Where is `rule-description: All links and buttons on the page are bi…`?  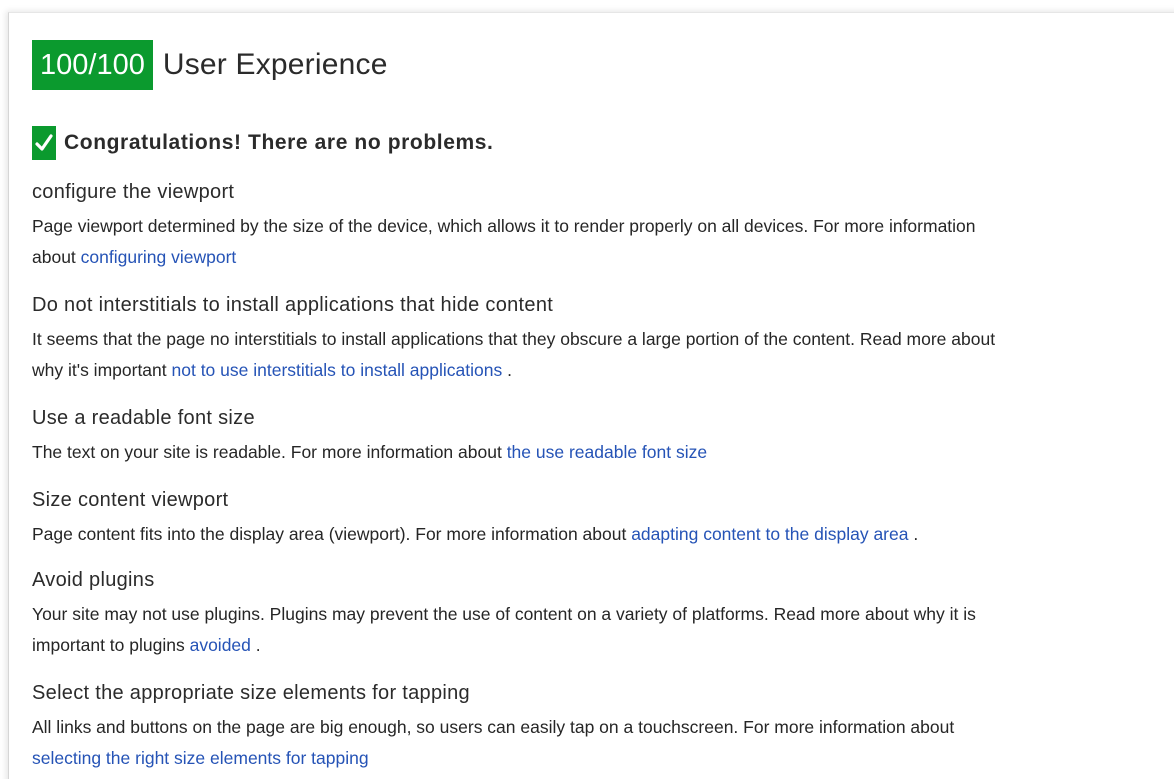
rule-description: All links and buttons on the page are bi… is located at coordinates (603, 743).